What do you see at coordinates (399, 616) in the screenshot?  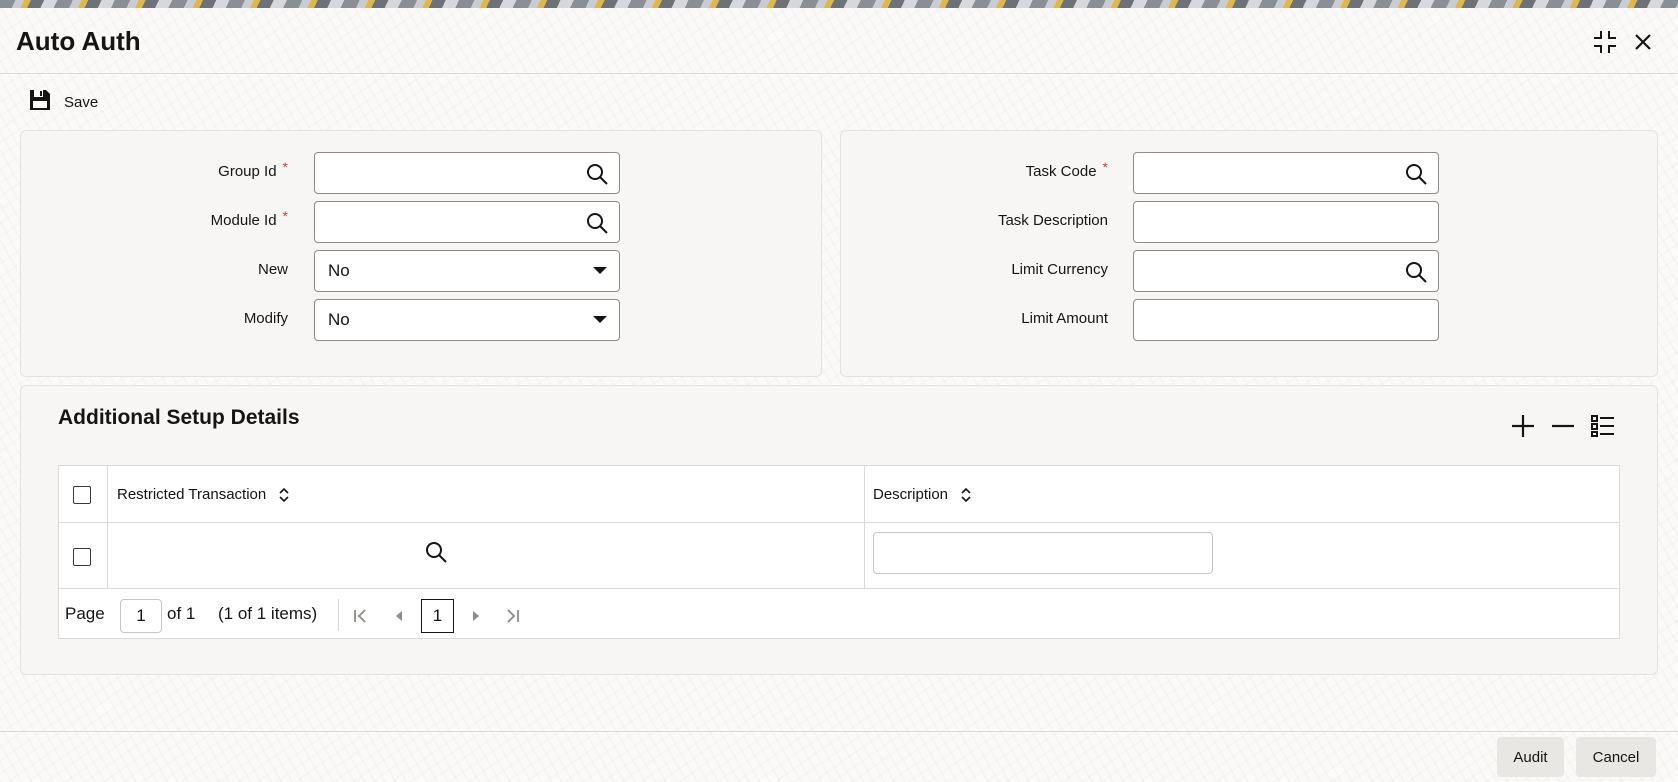 I see `previous-page-icon` at bounding box center [399, 616].